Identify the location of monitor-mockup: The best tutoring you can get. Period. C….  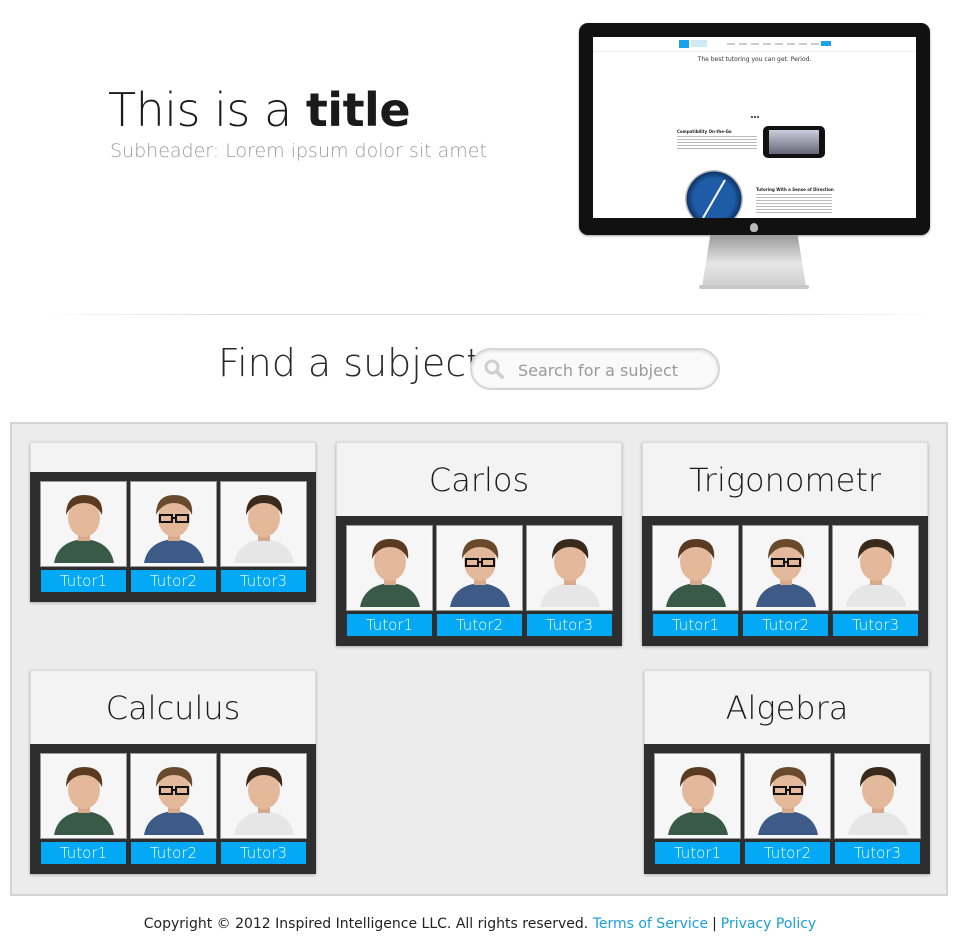
(754, 156).